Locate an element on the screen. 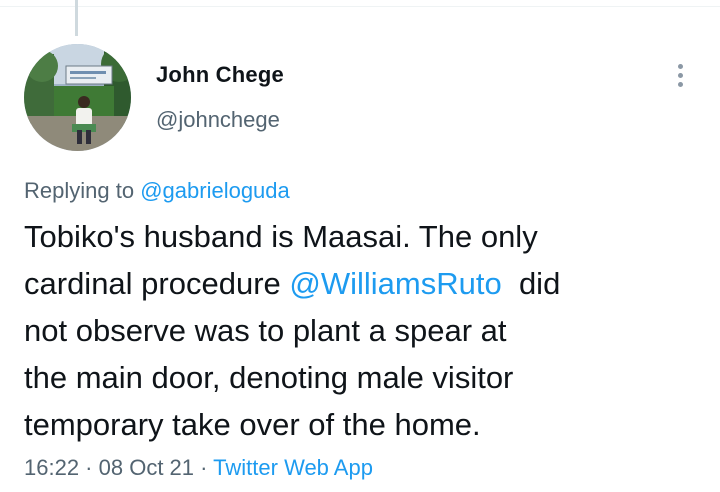 The height and width of the screenshot is (492, 720). tweet-line: cardinal procedure @WilliamsRuto did is located at coordinates (364, 283).